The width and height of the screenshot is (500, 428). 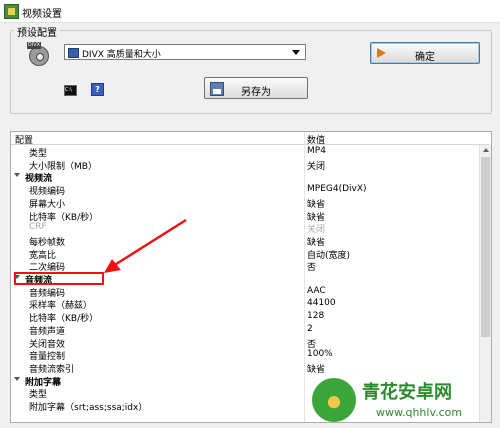 I want to click on watermark: 青花安卓网 www.qhhlv.com, so click(x=406, y=402).